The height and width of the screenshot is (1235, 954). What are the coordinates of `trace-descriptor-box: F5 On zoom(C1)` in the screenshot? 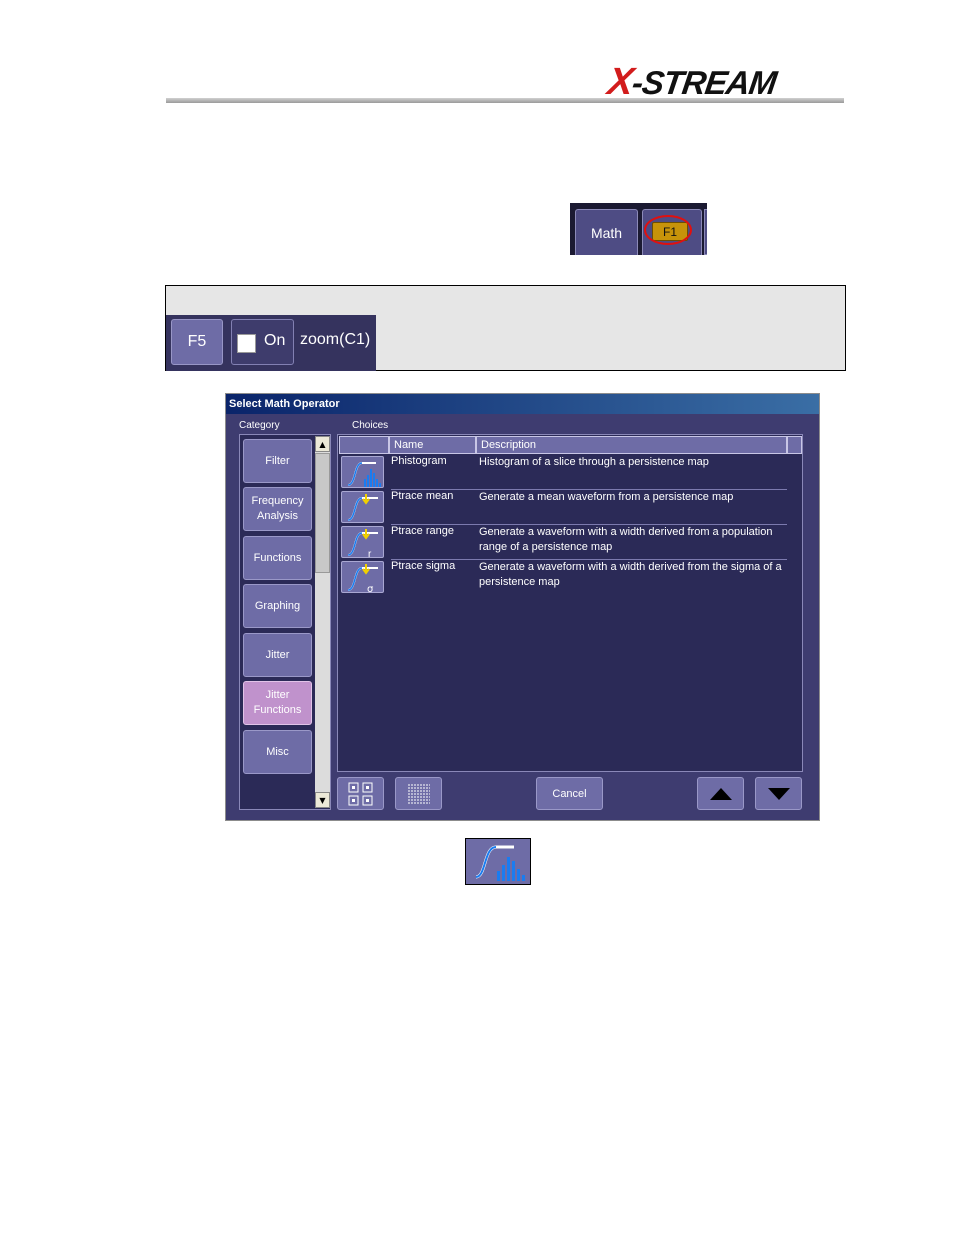 It's located at (505, 328).